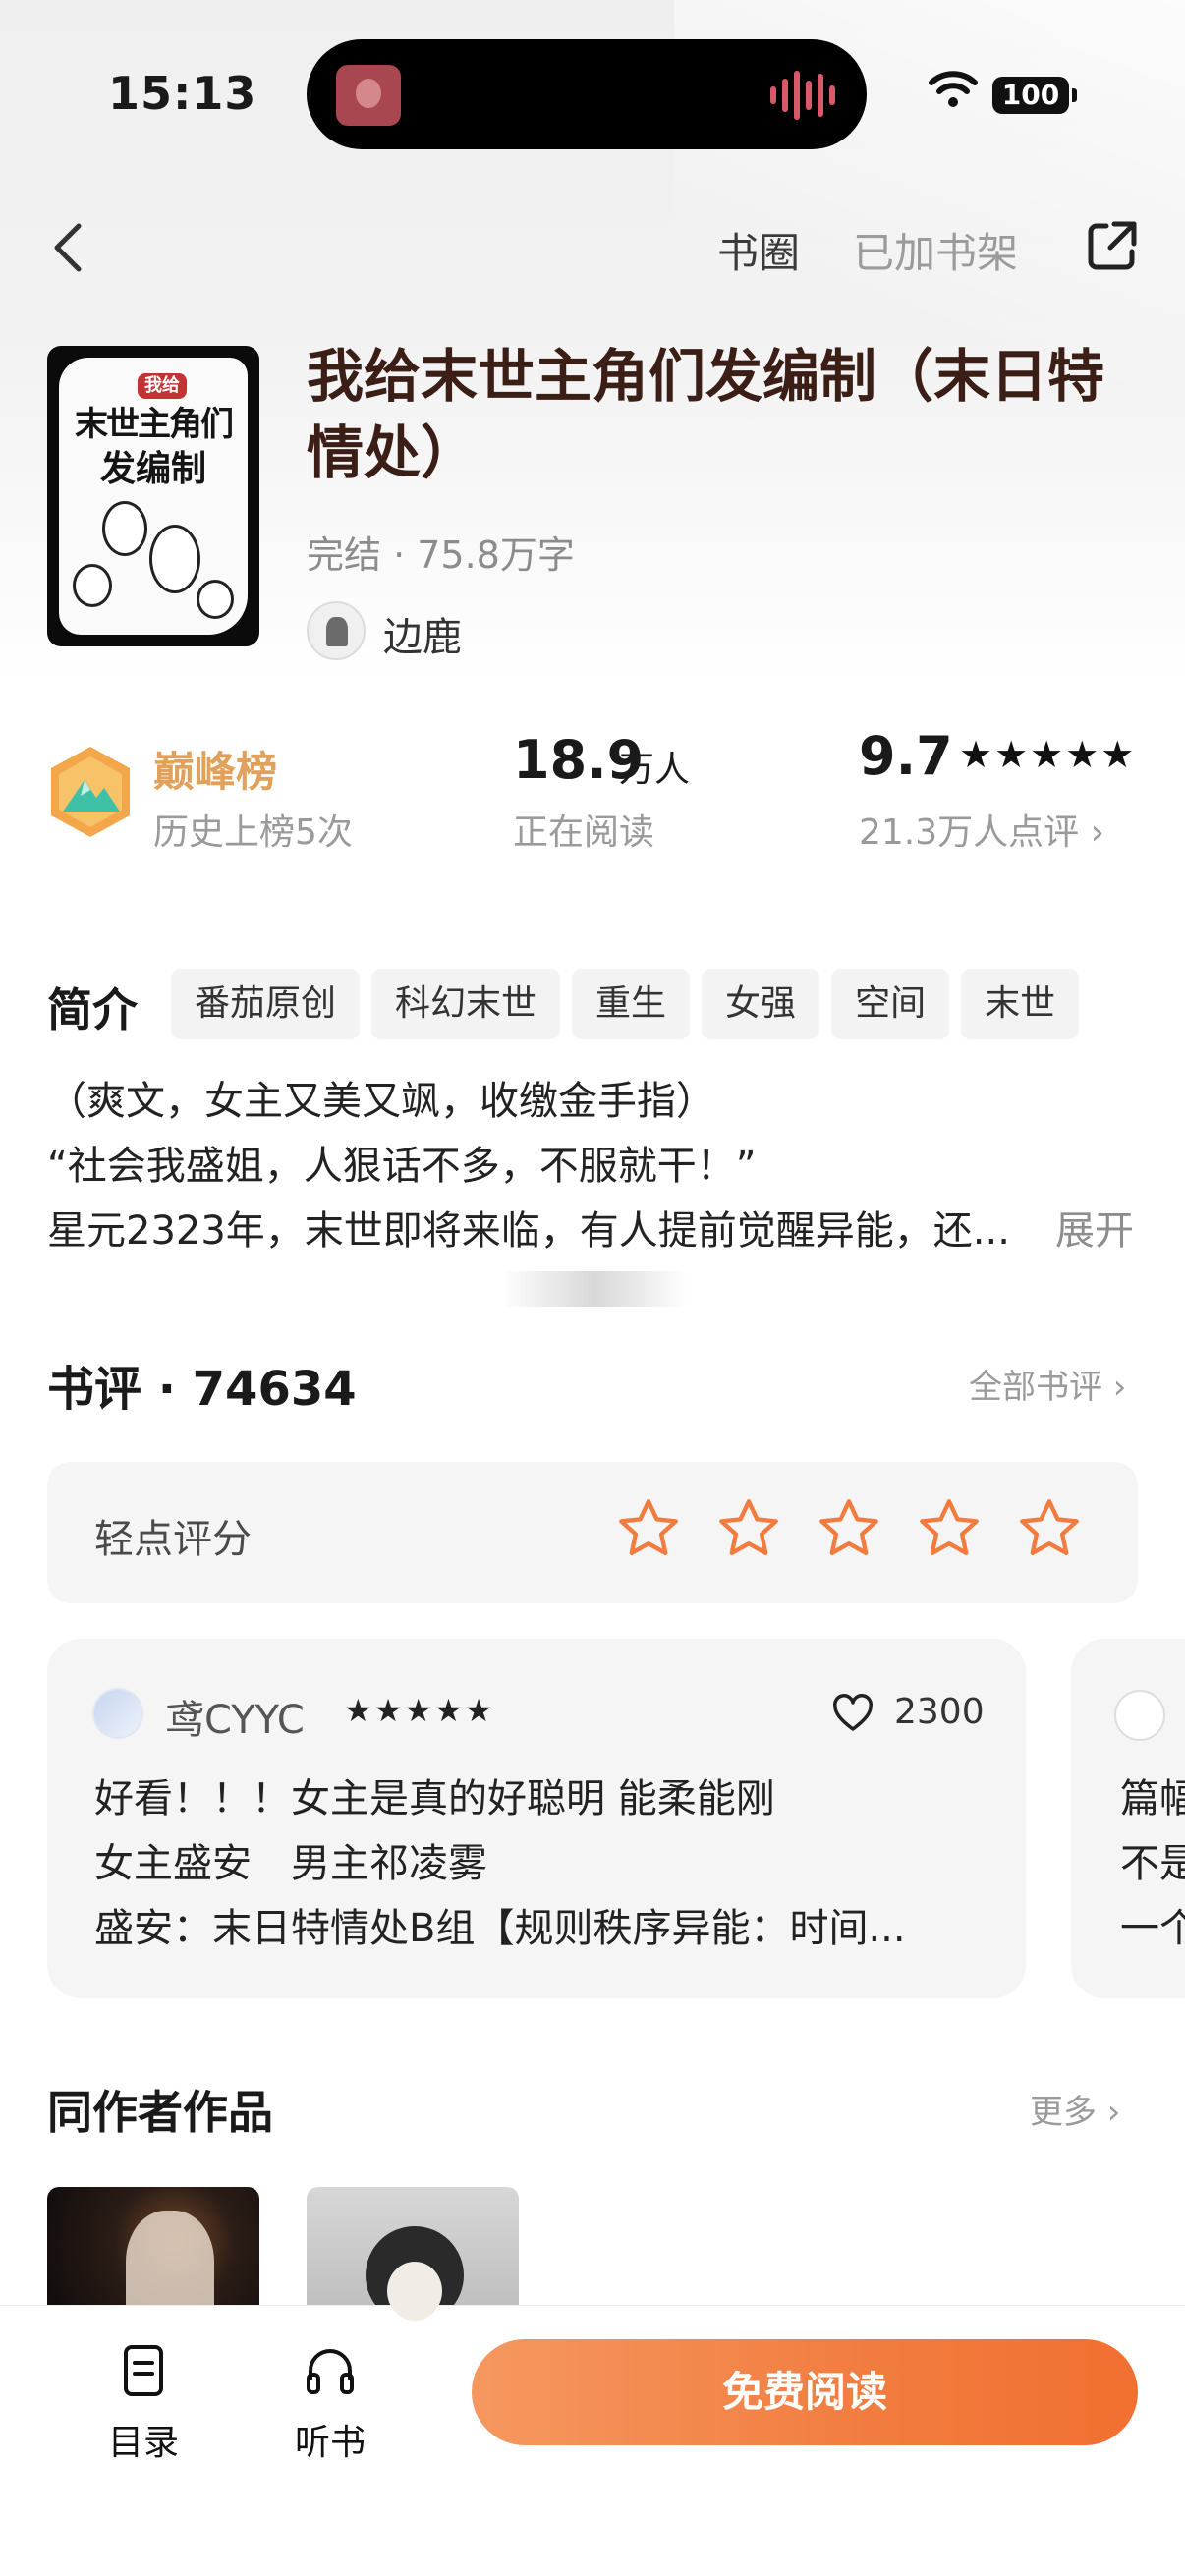 The width and height of the screenshot is (1185, 2576). Describe the element at coordinates (954, 89) in the screenshot. I see `wifi-icon` at that location.